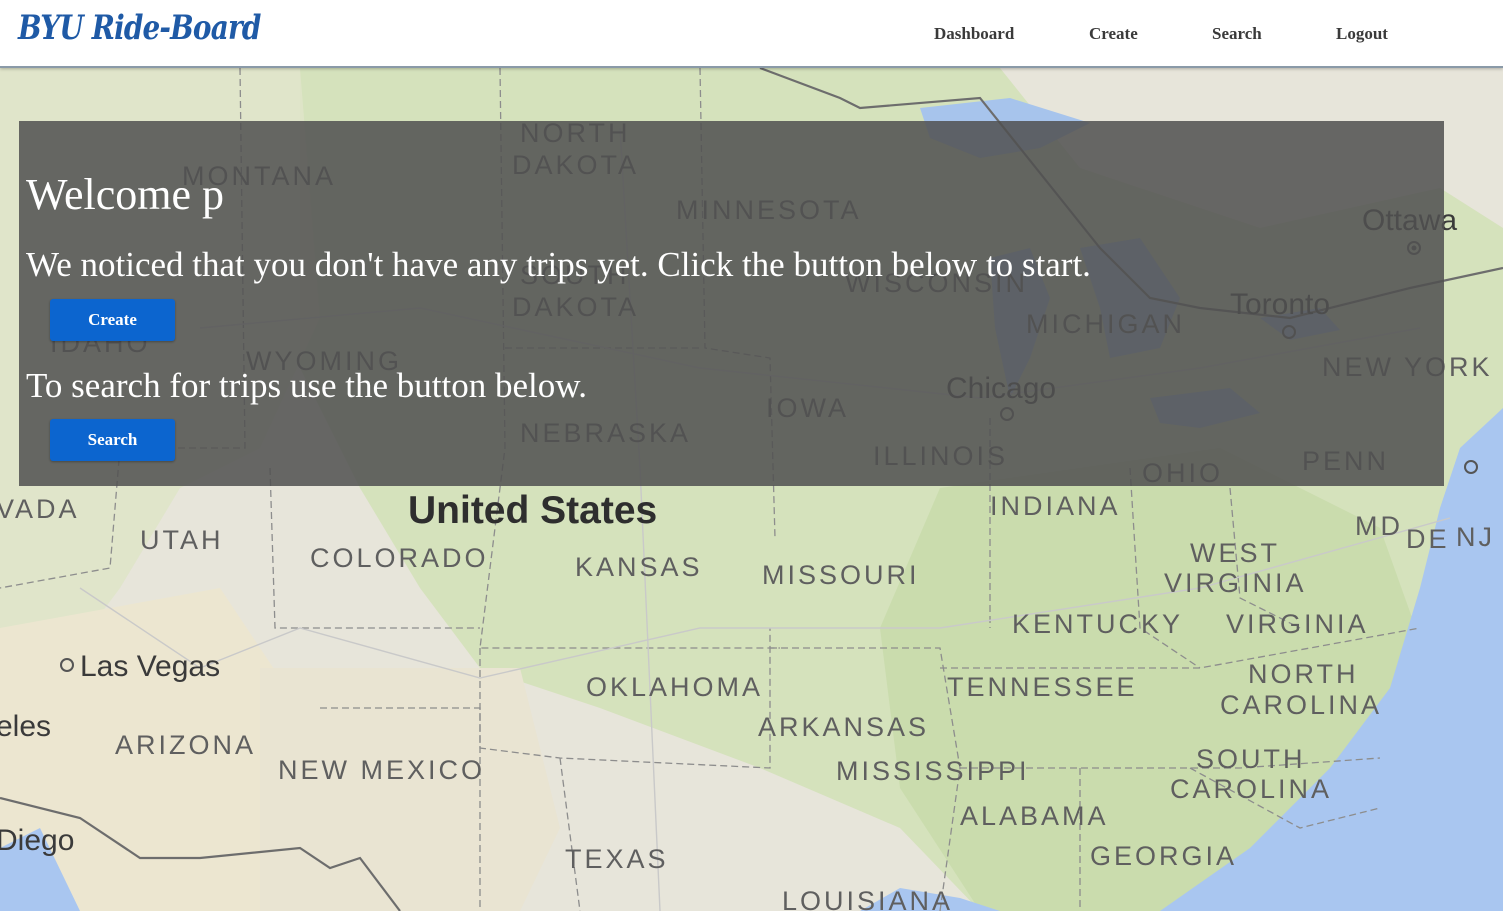 This screenshot has height=911, width=1503. What do you see at coordinates (139, 28) in the screenshot?
I see `brand-logo: BYU Ride-Board` at bounding box center [139, 28].